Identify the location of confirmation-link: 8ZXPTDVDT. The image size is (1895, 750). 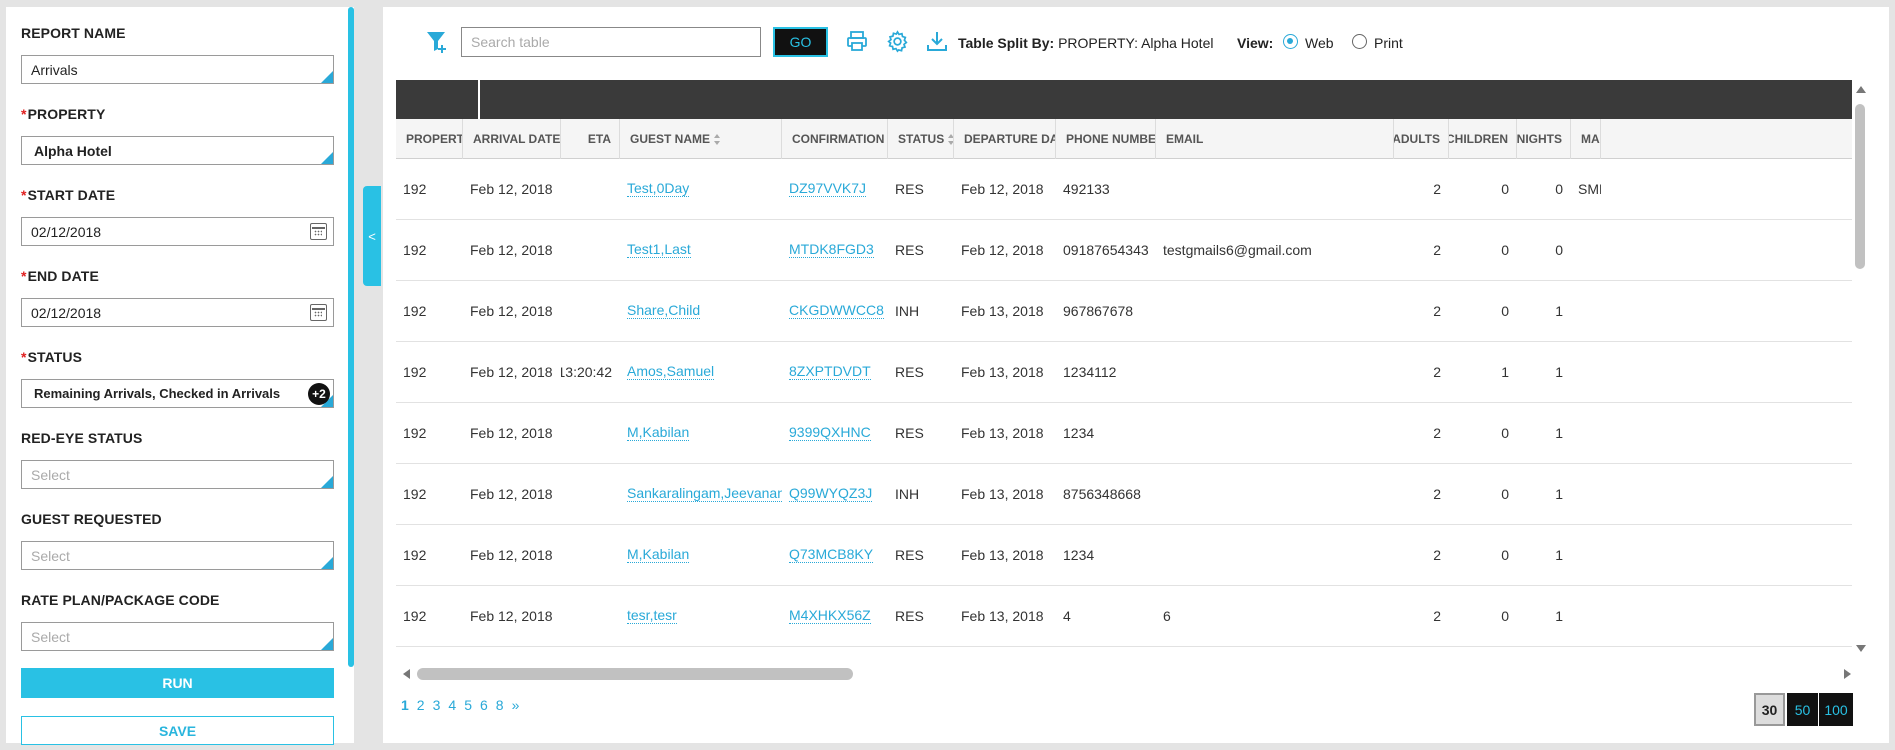
(830, 372).